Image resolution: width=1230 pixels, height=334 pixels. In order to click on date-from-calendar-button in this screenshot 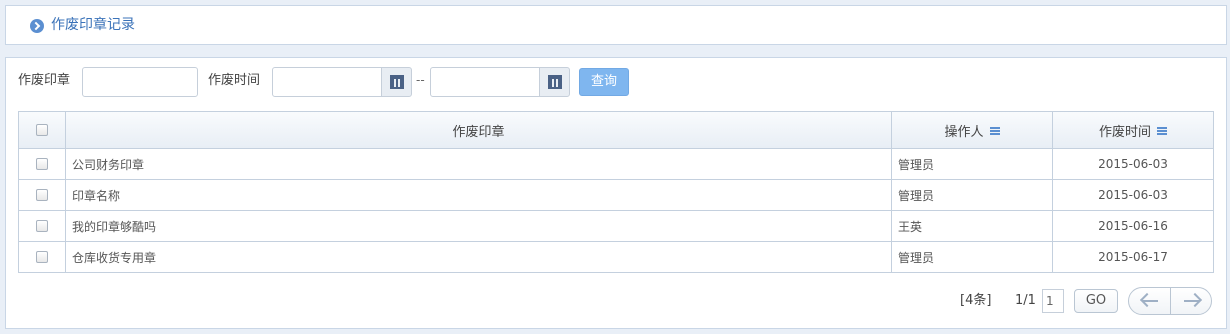, I will do `click(396, 82)`.